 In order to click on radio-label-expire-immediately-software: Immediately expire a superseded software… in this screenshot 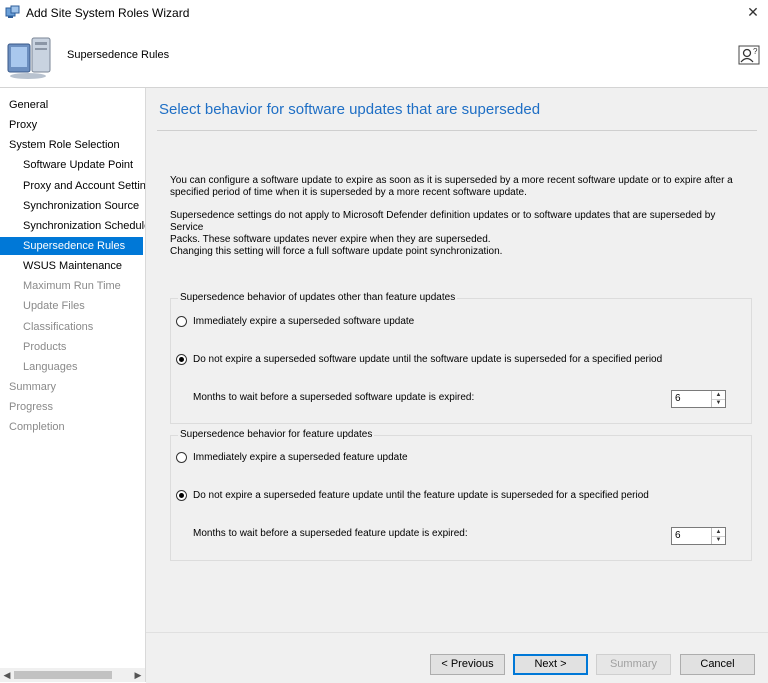, I will do `click(303, 321)`.